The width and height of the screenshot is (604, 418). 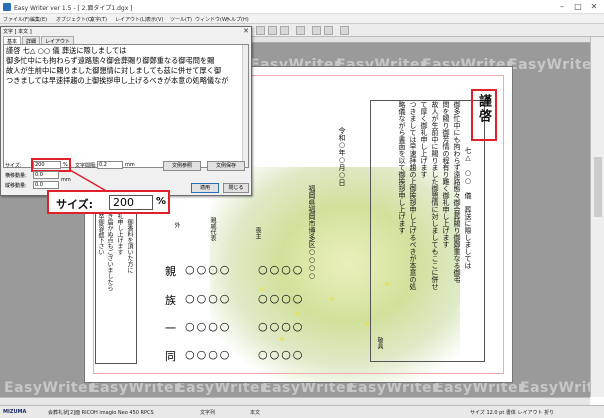 What do you see at coordinates (161, 201) in the screenshot?
I see `callout-unit: %` at bounding box center [161, 201].